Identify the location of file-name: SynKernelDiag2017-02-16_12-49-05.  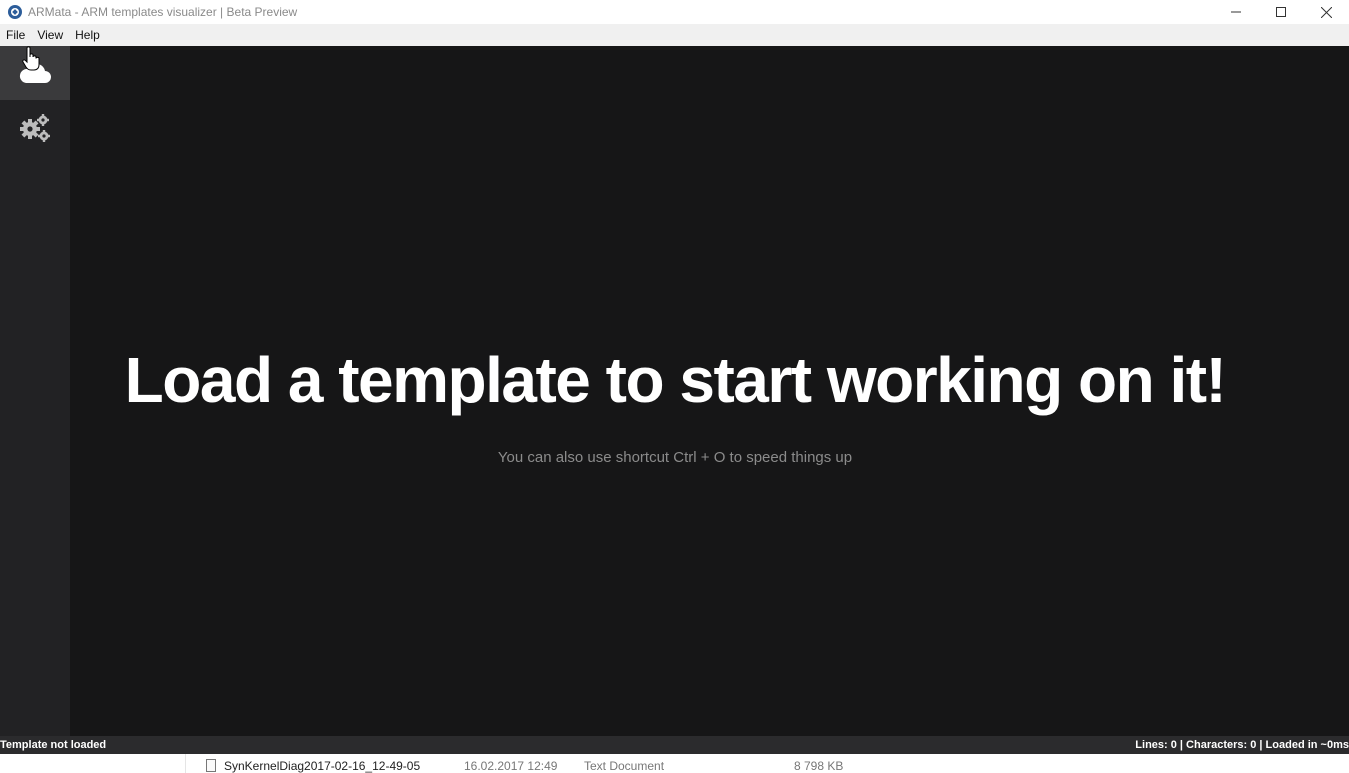
(322, 766).